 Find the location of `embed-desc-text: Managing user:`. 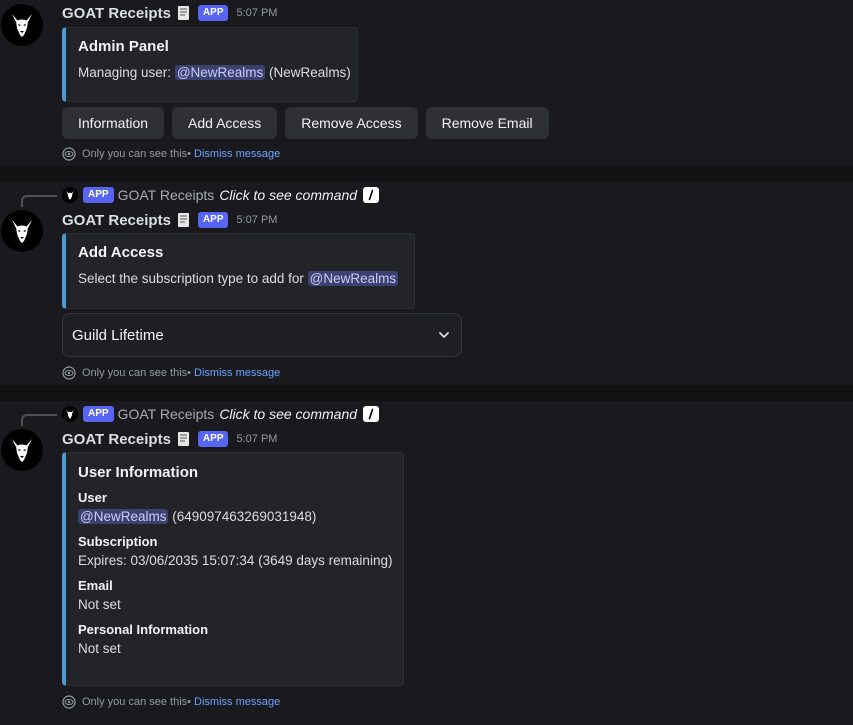

embed-desc-text: Managing user: is located at coordinates (126, 72).